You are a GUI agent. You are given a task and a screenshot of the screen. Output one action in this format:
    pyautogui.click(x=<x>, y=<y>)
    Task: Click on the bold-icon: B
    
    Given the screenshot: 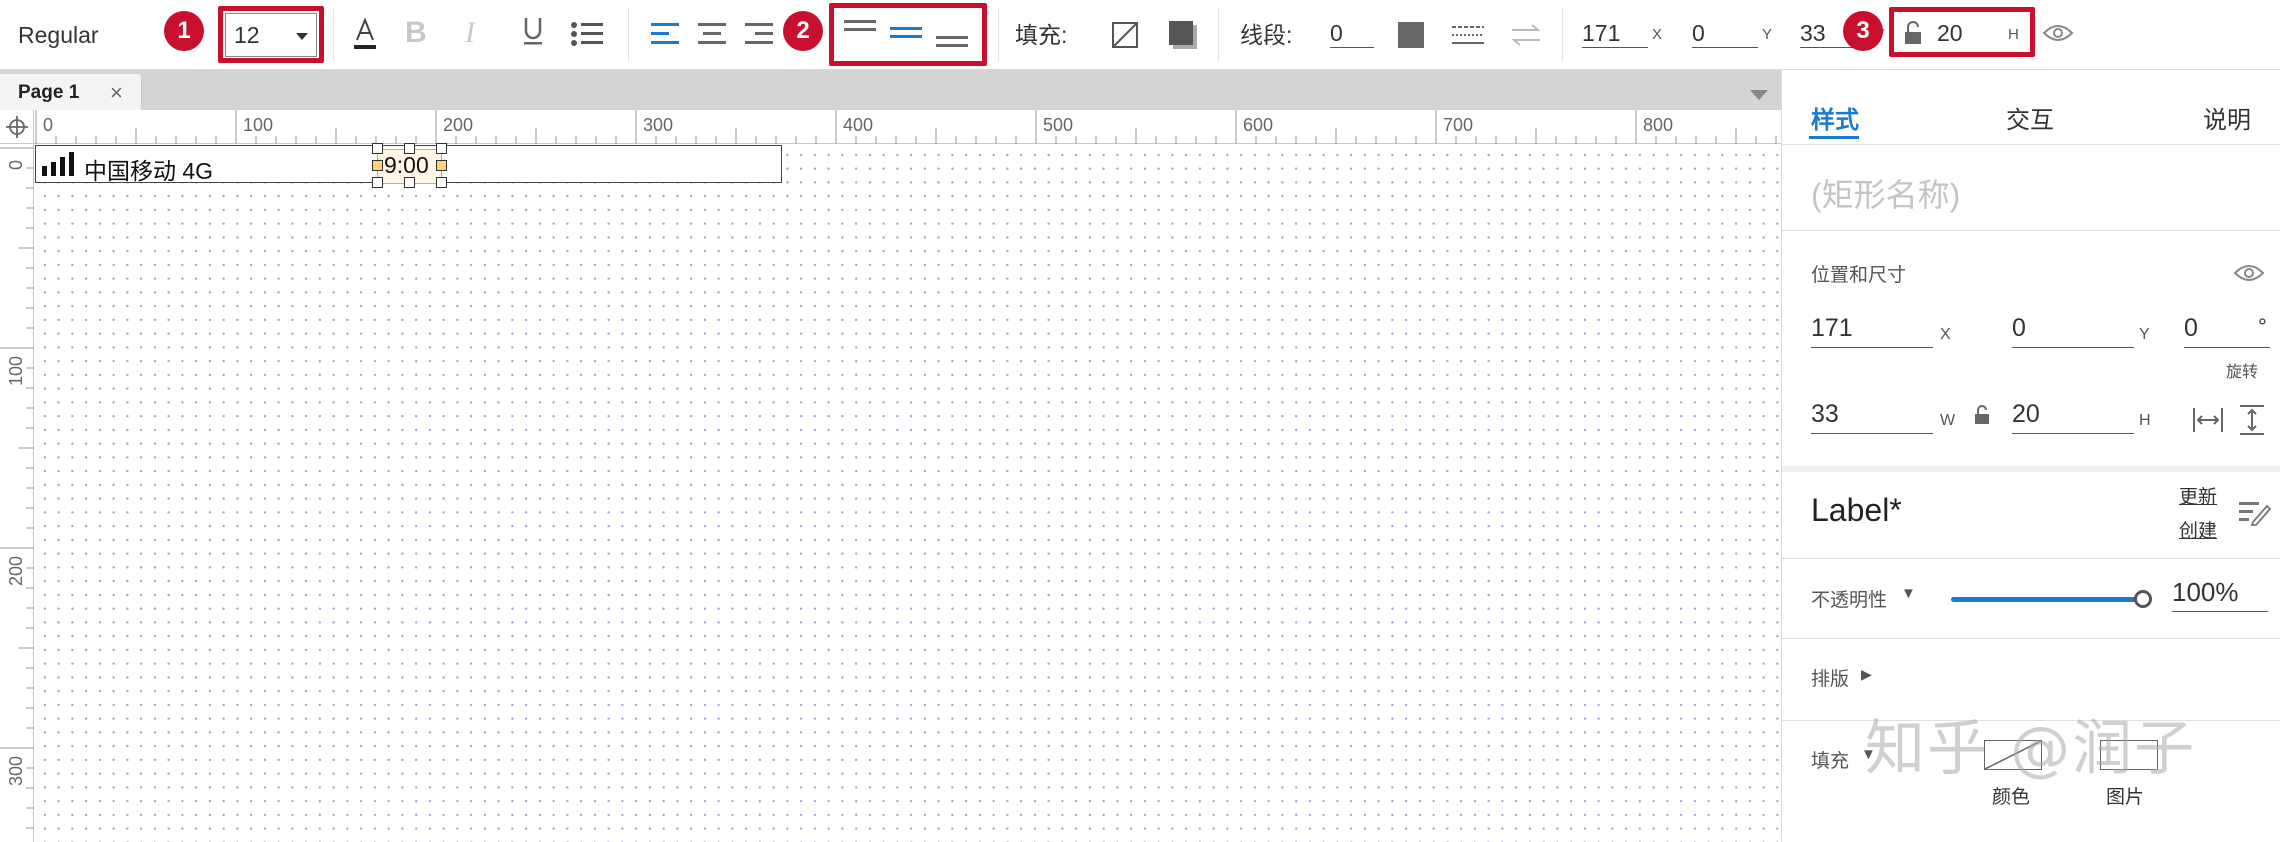 What is the action you would take?
    pyautogui.click(x=416, y=33)
    